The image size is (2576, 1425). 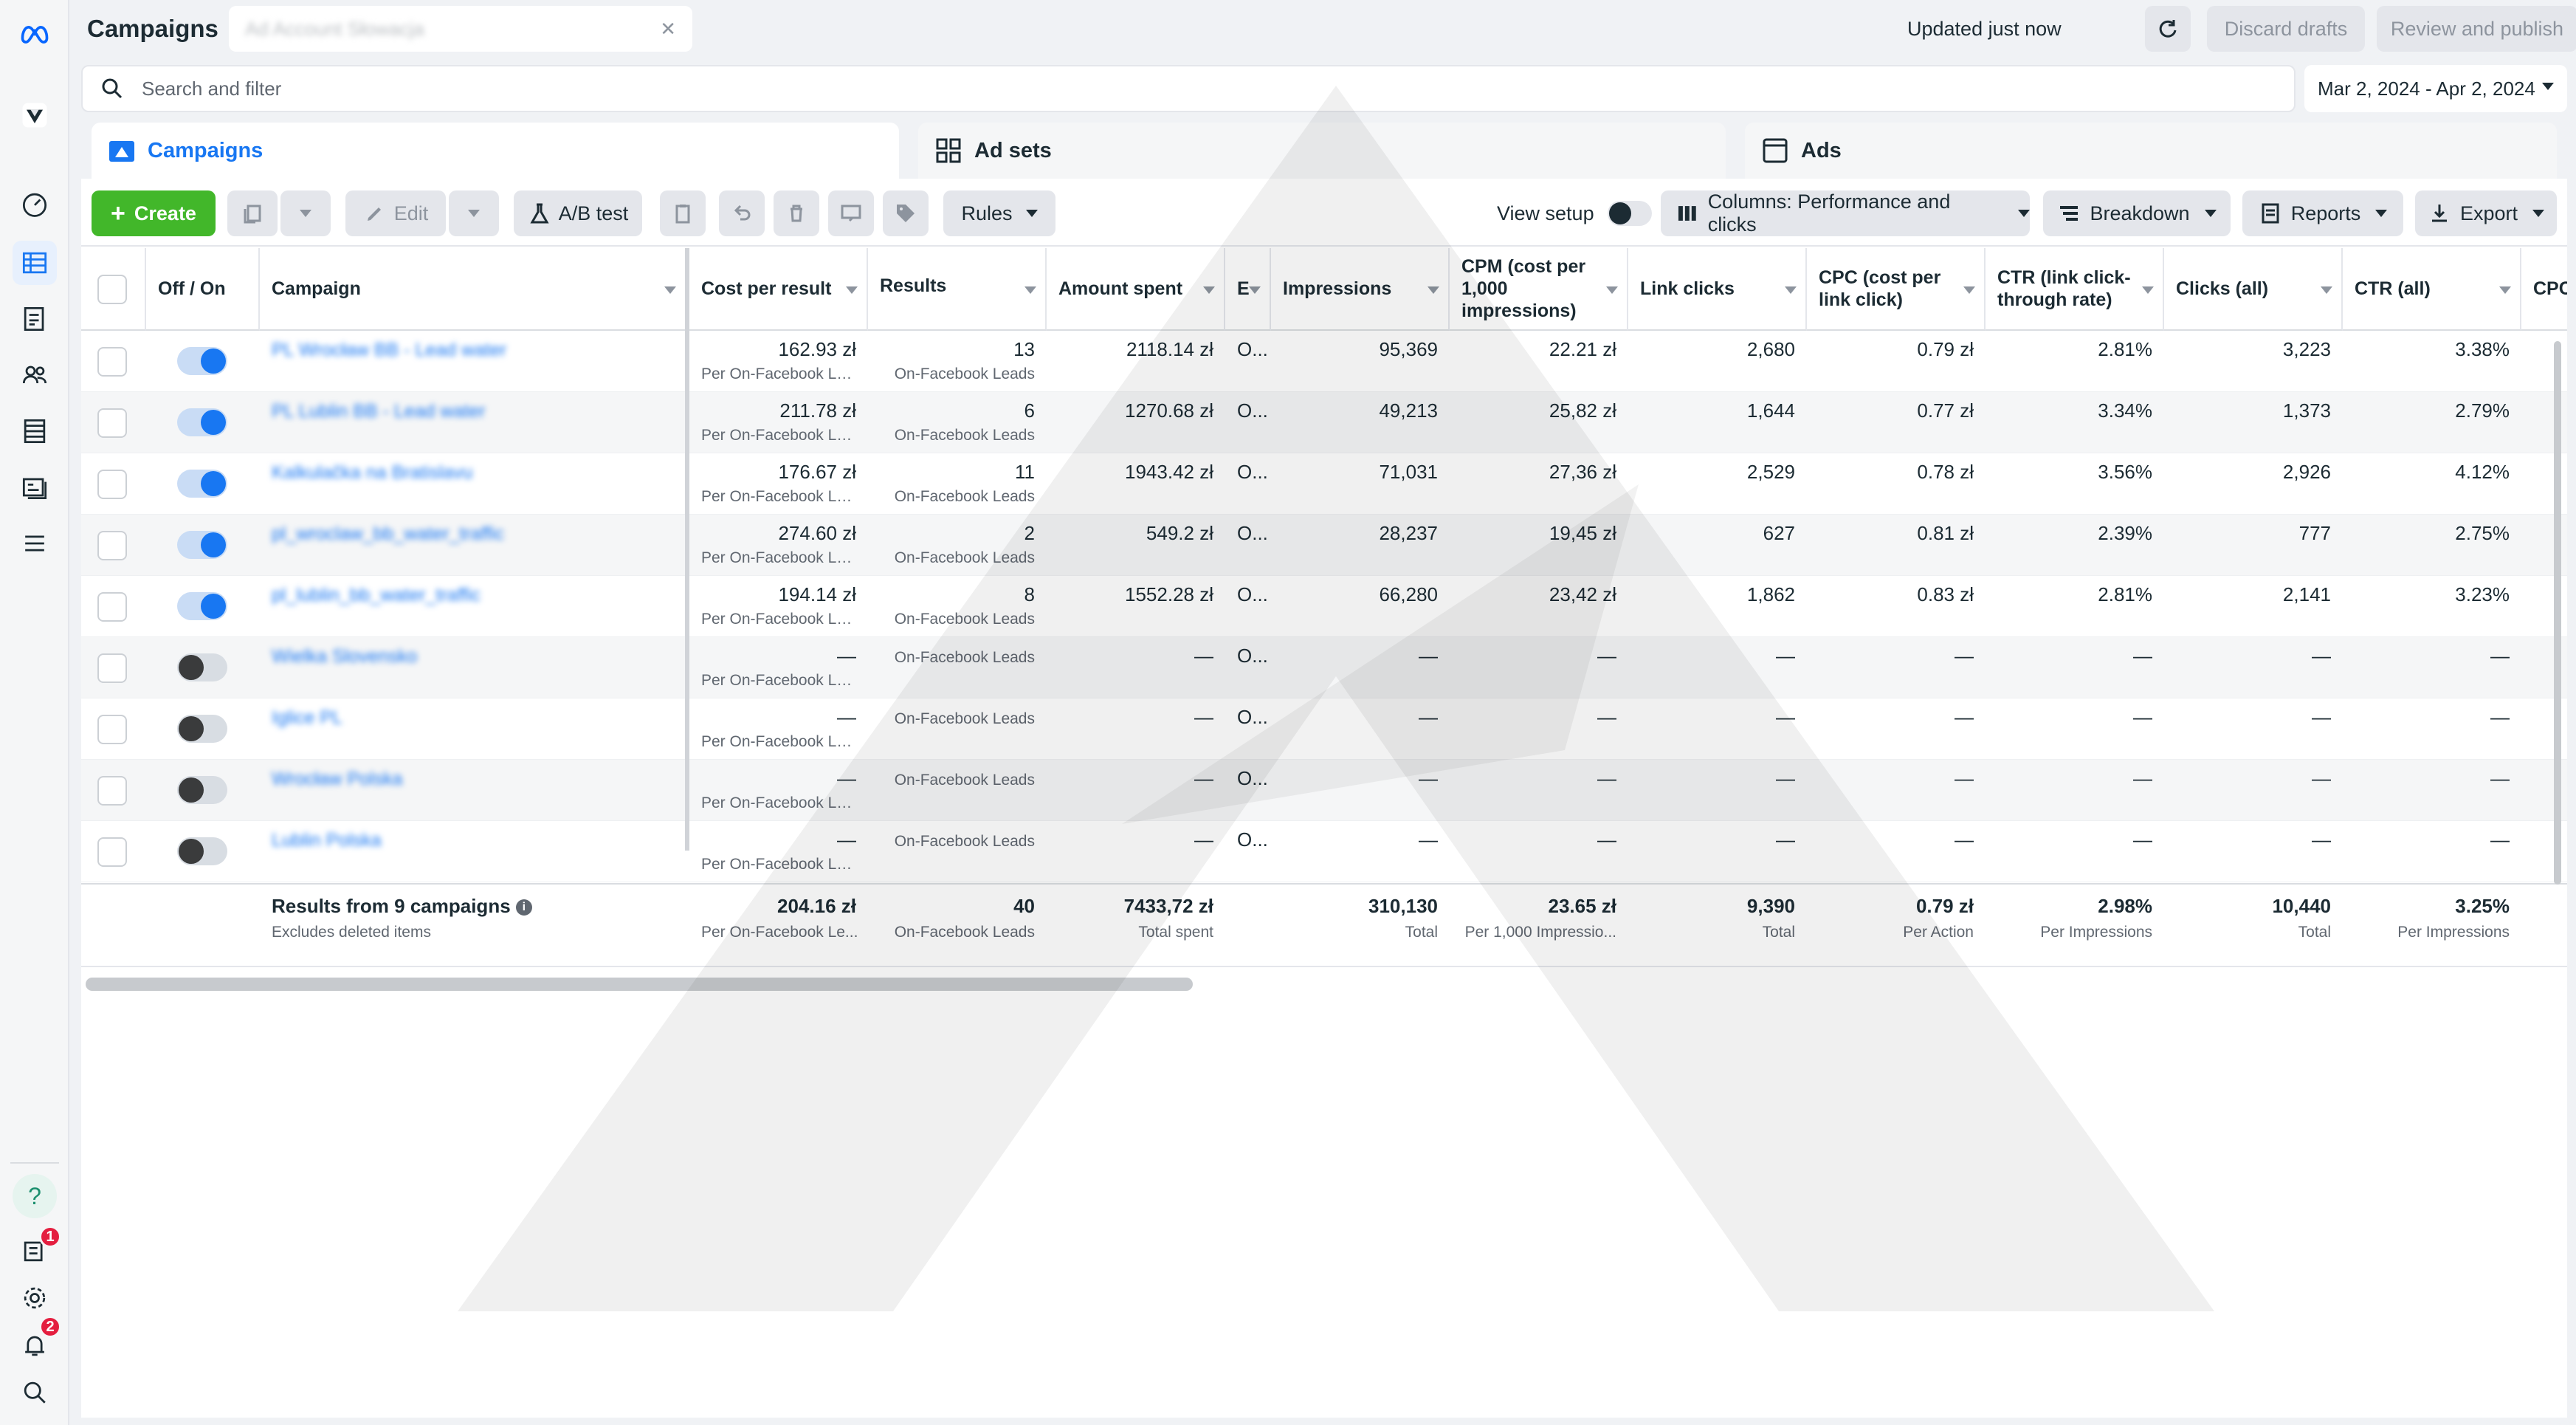 What do you see at coordinates (2075, 289) in the screenshot?
I see `ctr-link-header: CTR (link click-through rate)` at bounding box center [2075, 289].